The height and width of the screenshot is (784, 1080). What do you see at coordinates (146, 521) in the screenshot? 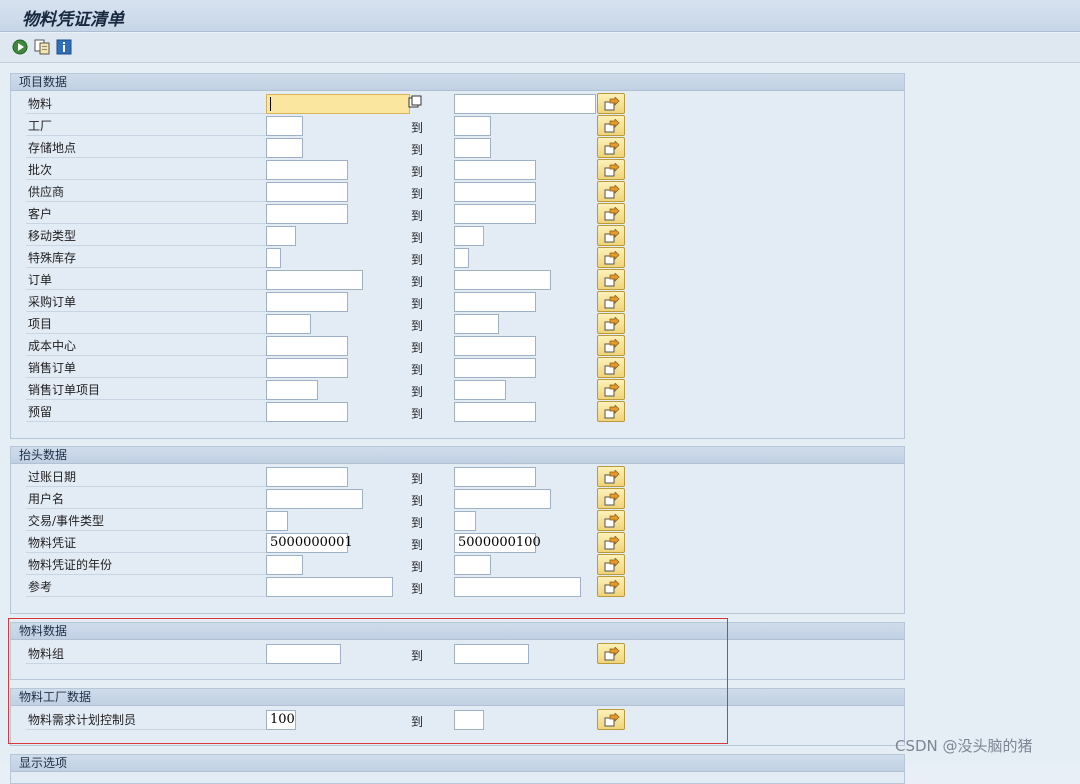
I see `field-label: 交易/事件类型` at bounding box center [146, 521].